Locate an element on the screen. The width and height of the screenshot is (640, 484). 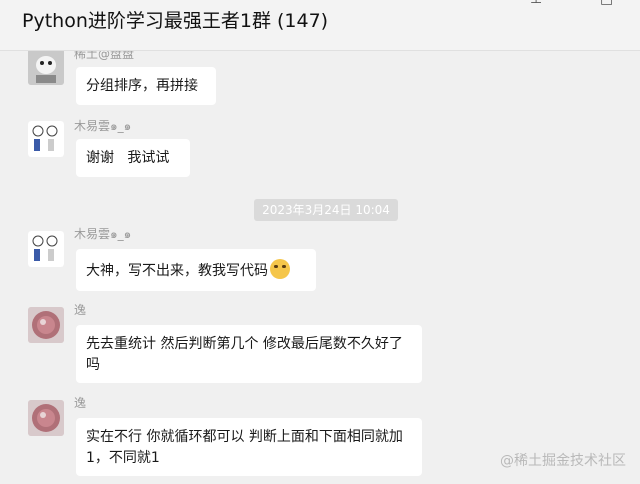
sender-name: 稀土@盘盘 is located at coordinates (104, 56).